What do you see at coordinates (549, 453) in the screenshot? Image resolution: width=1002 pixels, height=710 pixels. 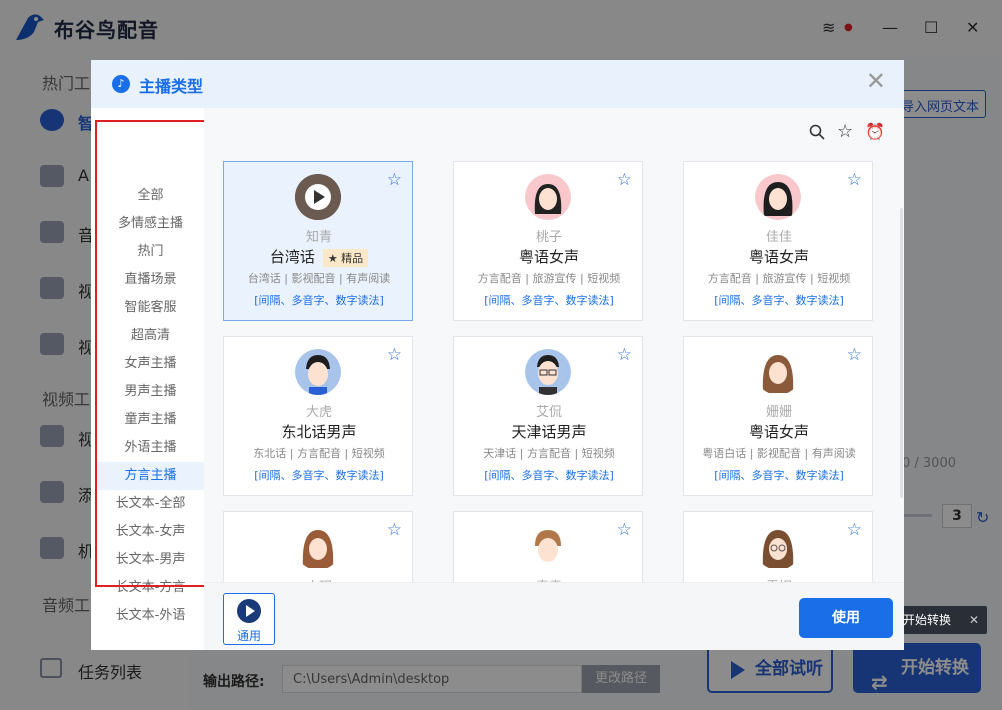 I see `anchor-tags: 天津话 | 方言配音 | 短视频` at bounding box center [549, 453].